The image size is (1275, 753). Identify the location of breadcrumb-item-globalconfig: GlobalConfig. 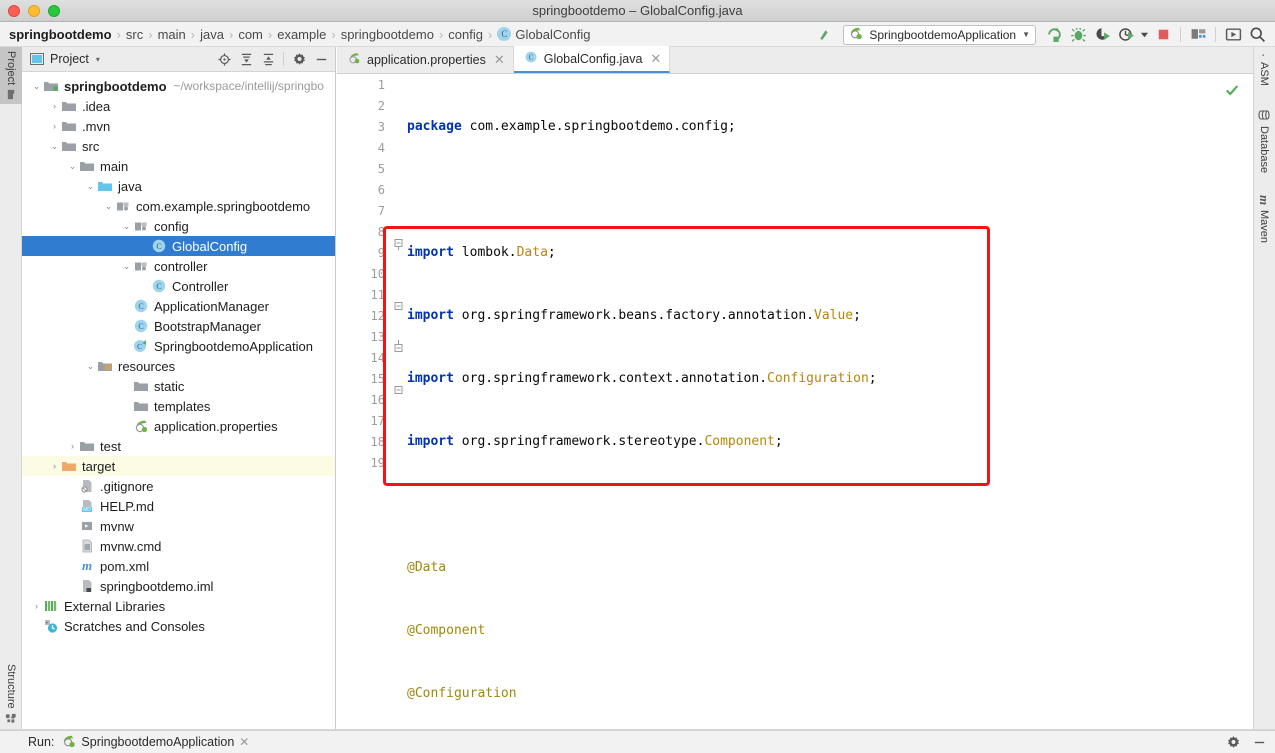
(552, 34).